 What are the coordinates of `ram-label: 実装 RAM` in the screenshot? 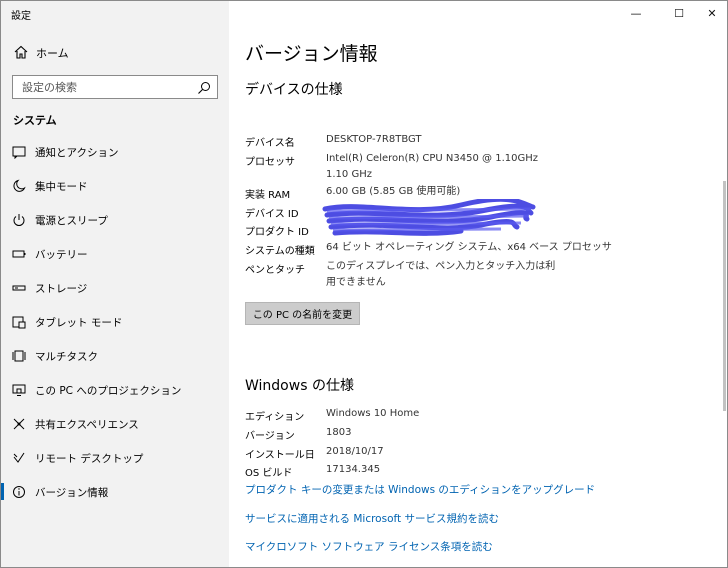 It's located at (268, 195).